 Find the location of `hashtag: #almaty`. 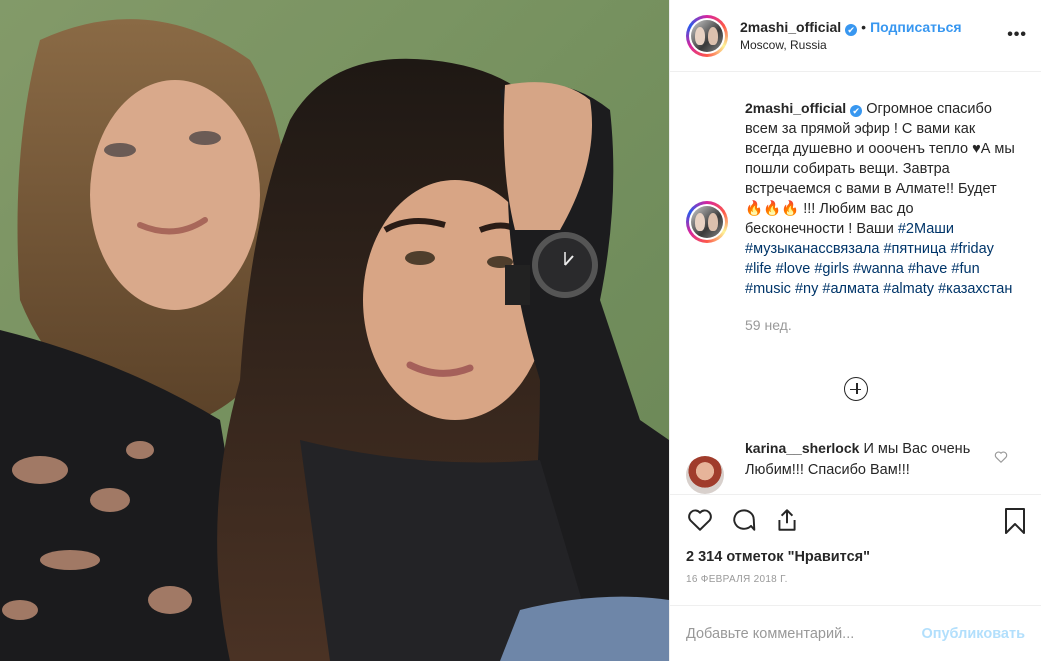

hashtag: #almaty is located at coordinates (908, 289).